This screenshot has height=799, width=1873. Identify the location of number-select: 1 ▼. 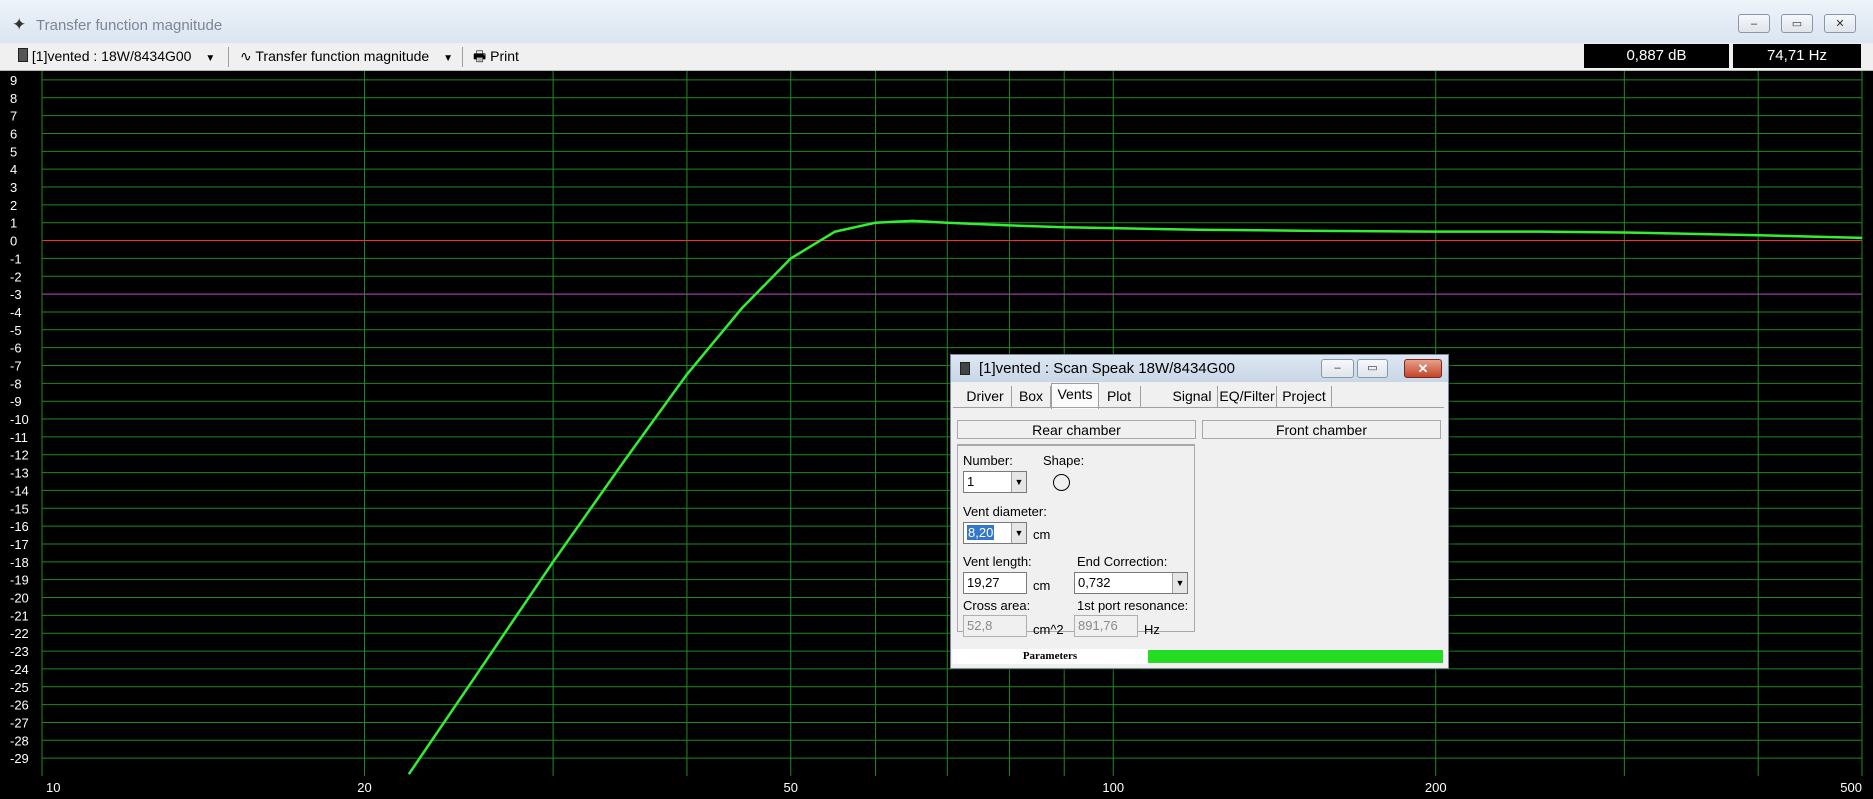
(995, 482).